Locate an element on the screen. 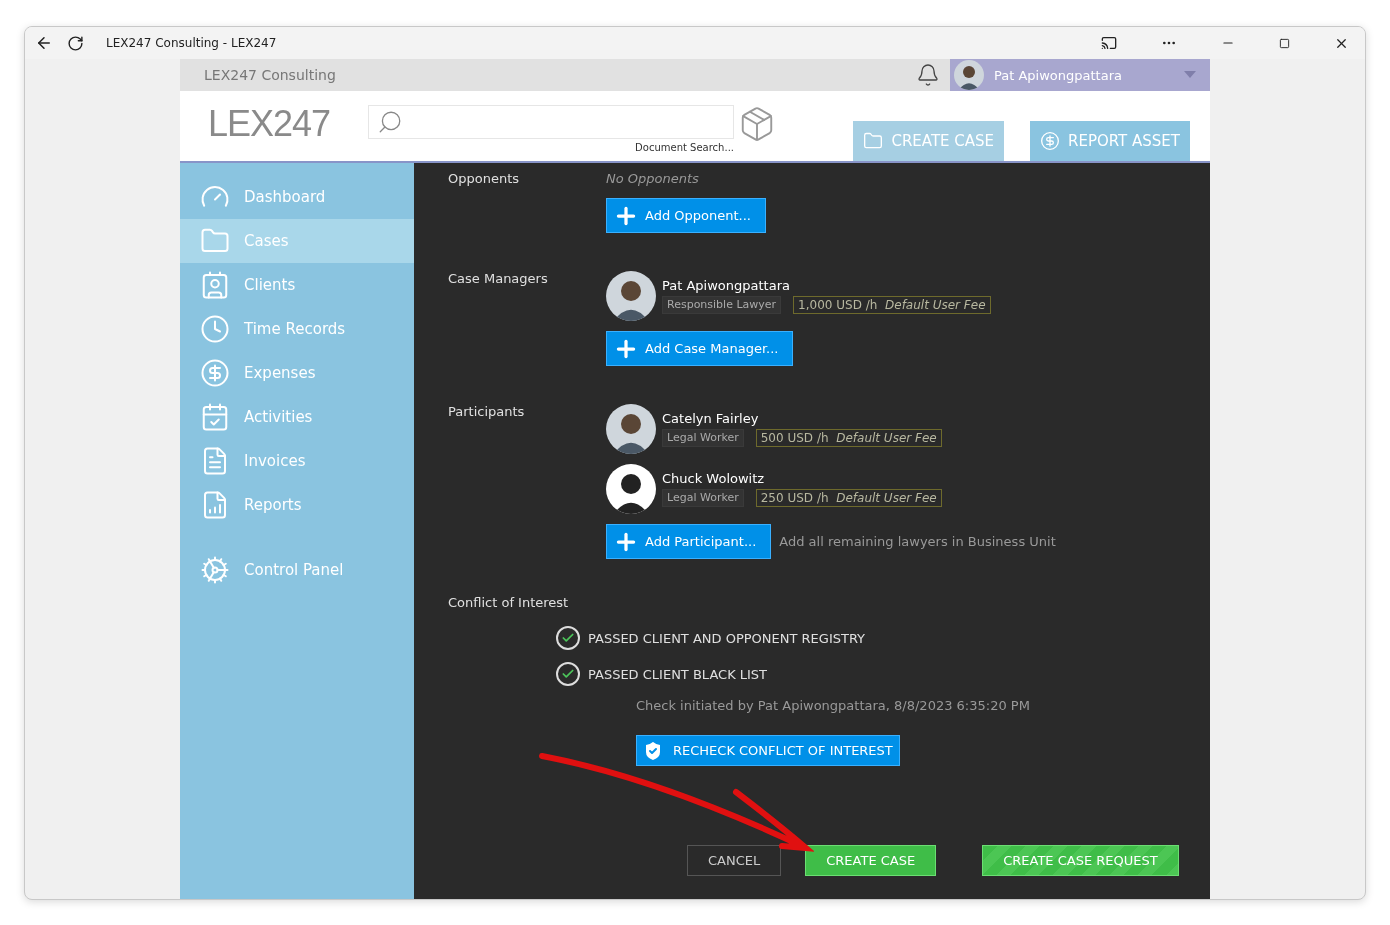 The height and width of the screenshot is (925, 1390). check-info: Check initiated by Pat Apiwongpattara, 8/8/2023 6:35:20 PM is located at coordinates (833, 705).